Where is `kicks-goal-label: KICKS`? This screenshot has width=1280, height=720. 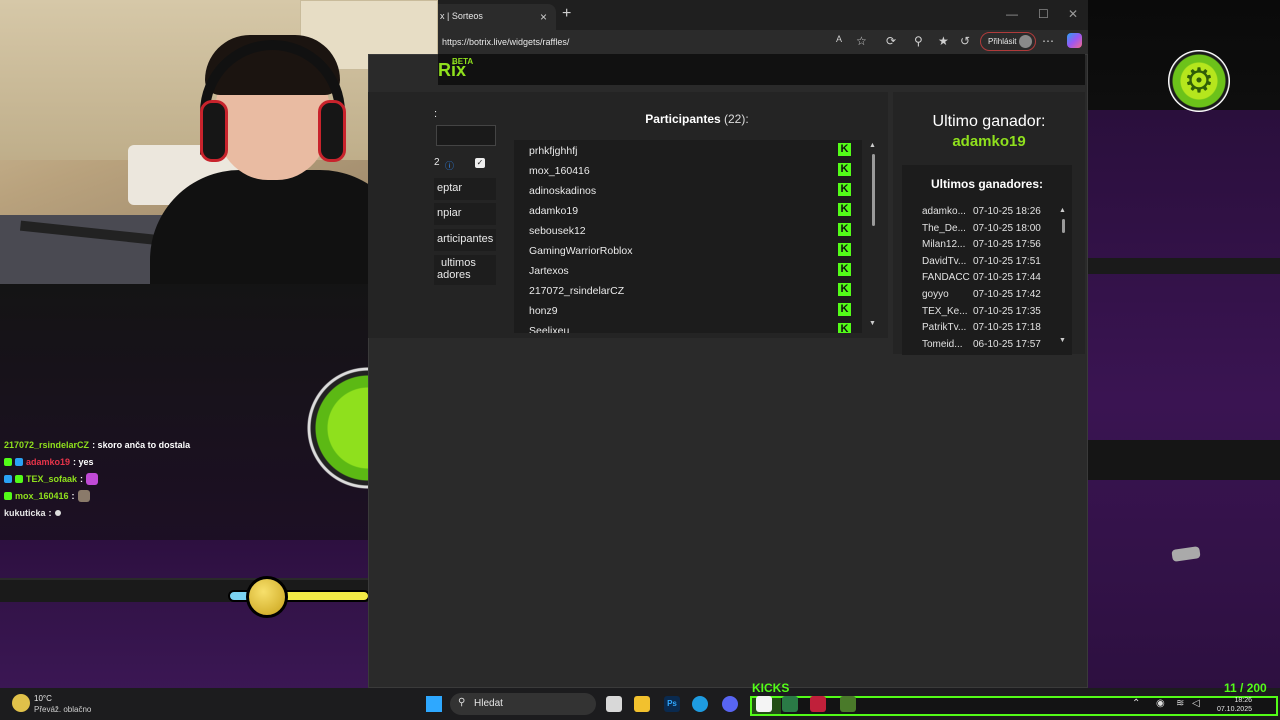 kicks-goal-label: KICKS is located at coordinates (771, 688).